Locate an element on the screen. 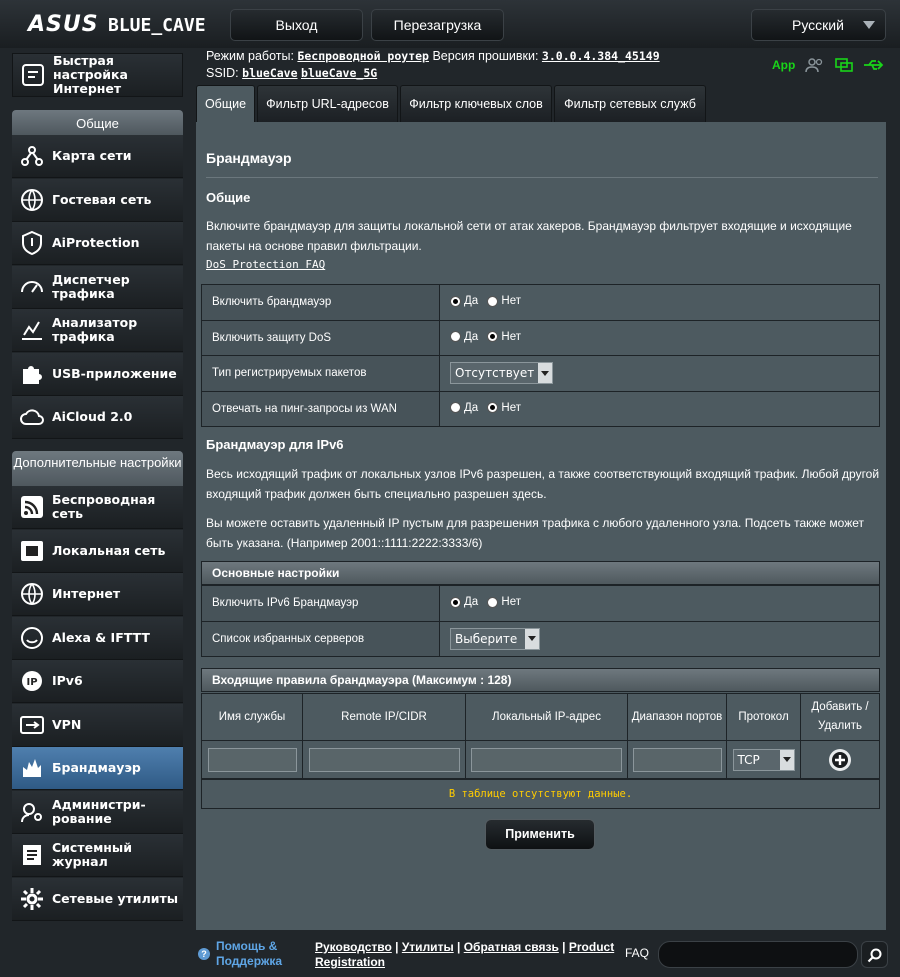 This screenshot has width=900, height=977. log-packet-type-select: Отсутствует is located at coordinates (502, 373).